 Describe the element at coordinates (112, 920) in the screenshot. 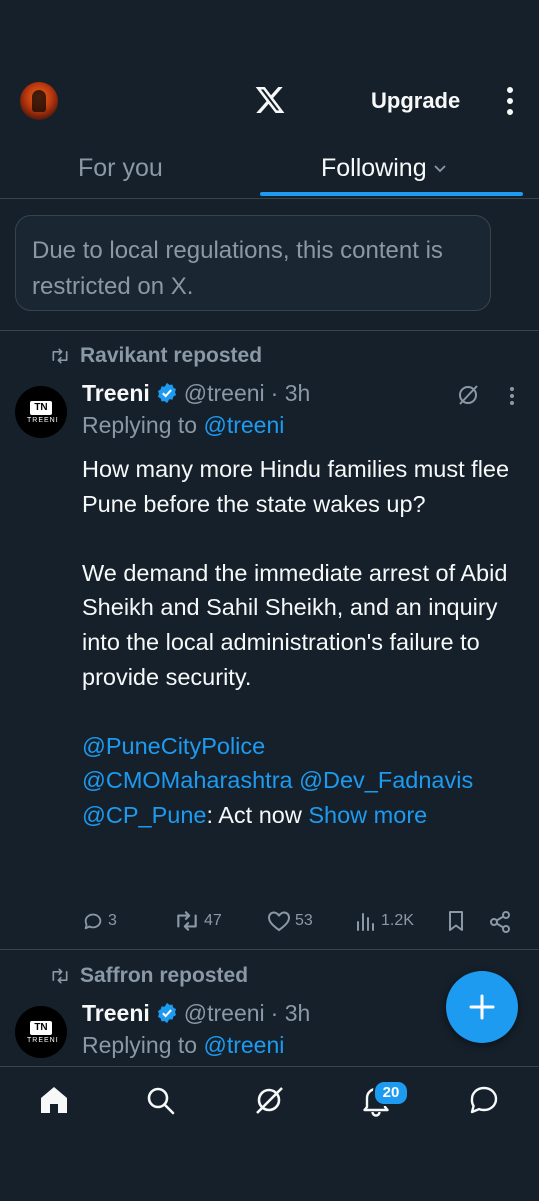

I see `reply-count: 3` at that location.